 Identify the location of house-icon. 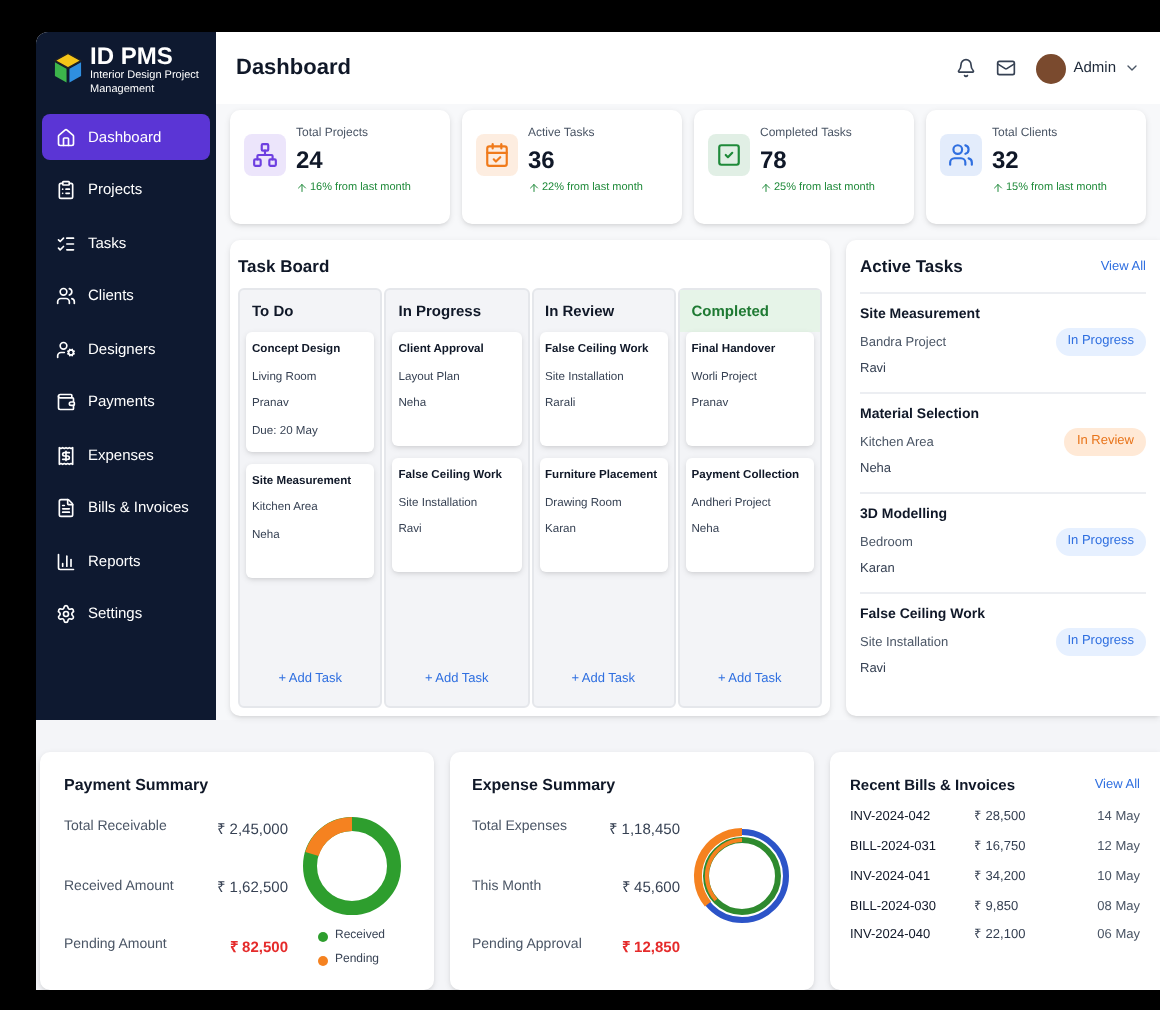
(66, 137).